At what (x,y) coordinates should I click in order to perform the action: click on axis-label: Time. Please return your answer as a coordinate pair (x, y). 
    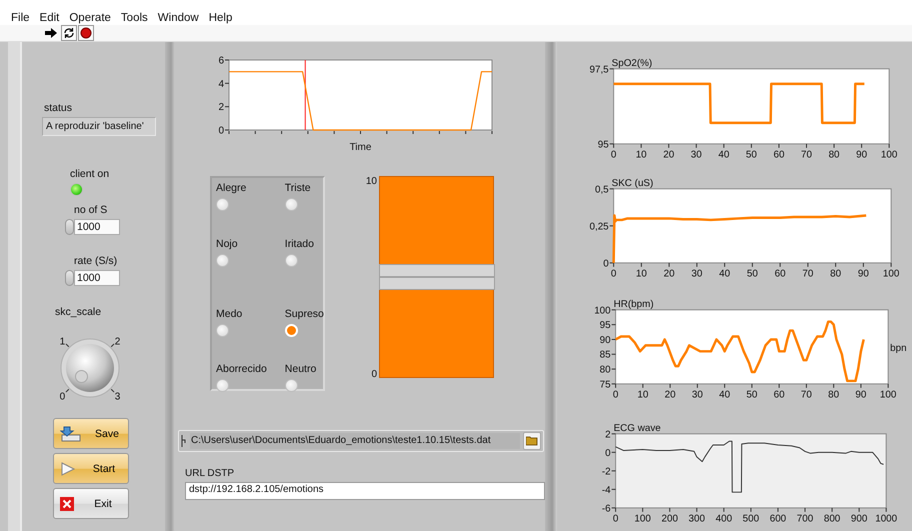
    Looking at the image, I should click on (361, 147).